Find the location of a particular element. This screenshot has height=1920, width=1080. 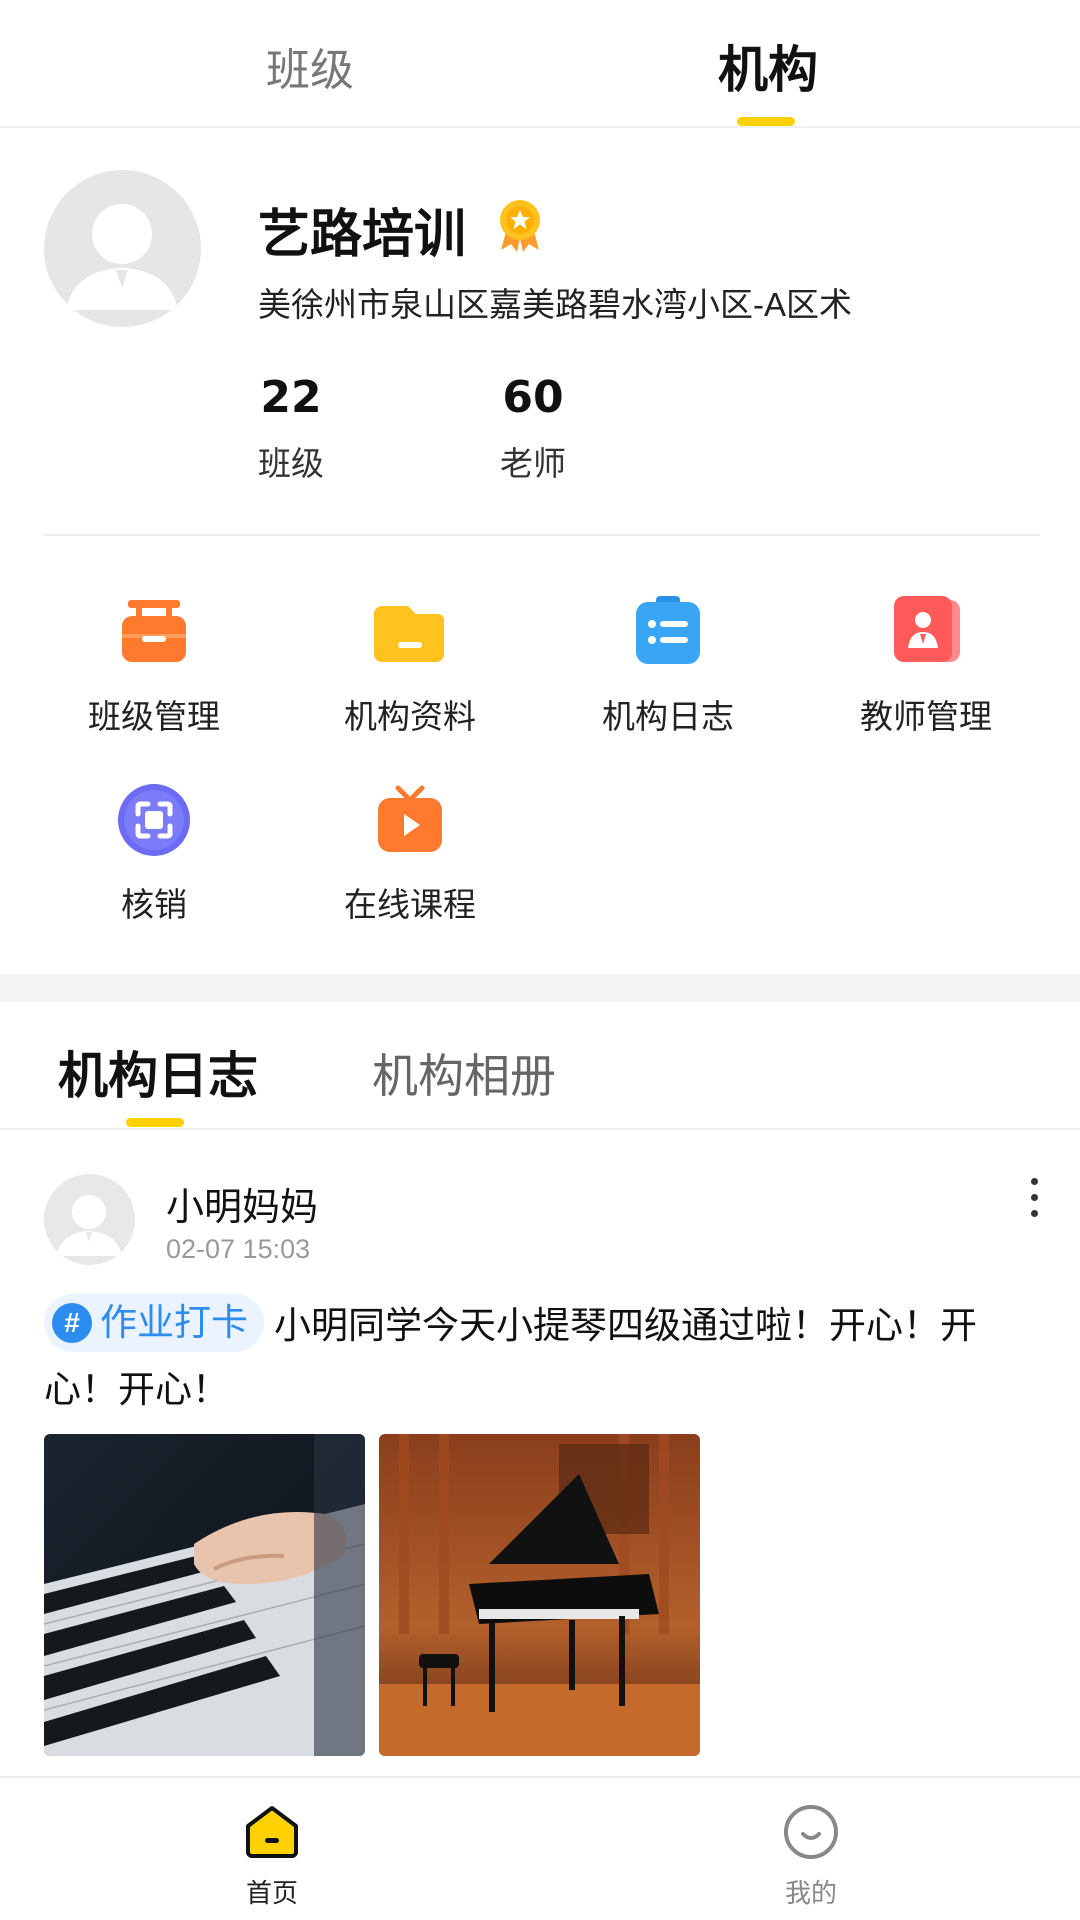

post-content: # 作业打卡 小明同学今天小提琴四级通过啦！开心！开心！开心！ is located at coordinates (544, 1358).